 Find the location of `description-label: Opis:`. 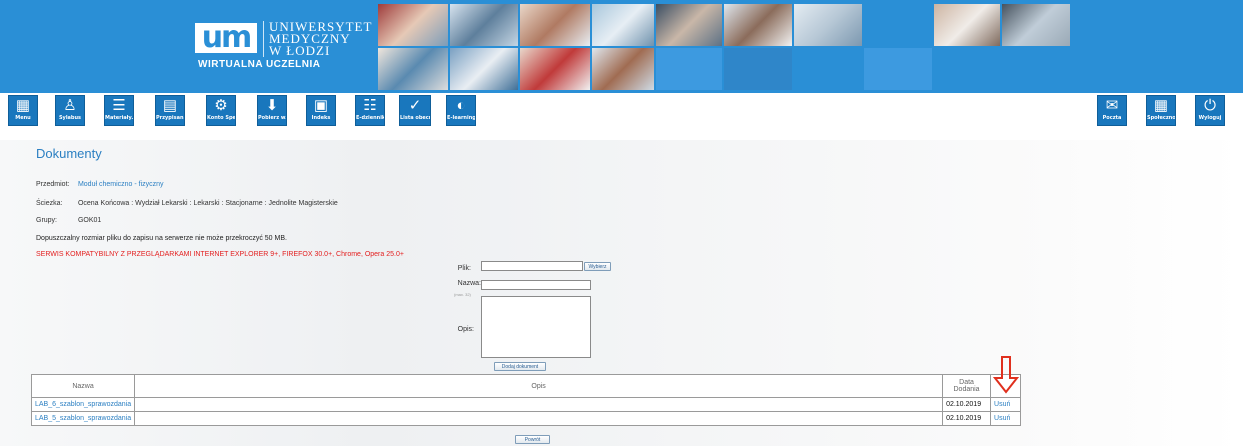

description-label: Opis: is located at coordinates (465, 329).